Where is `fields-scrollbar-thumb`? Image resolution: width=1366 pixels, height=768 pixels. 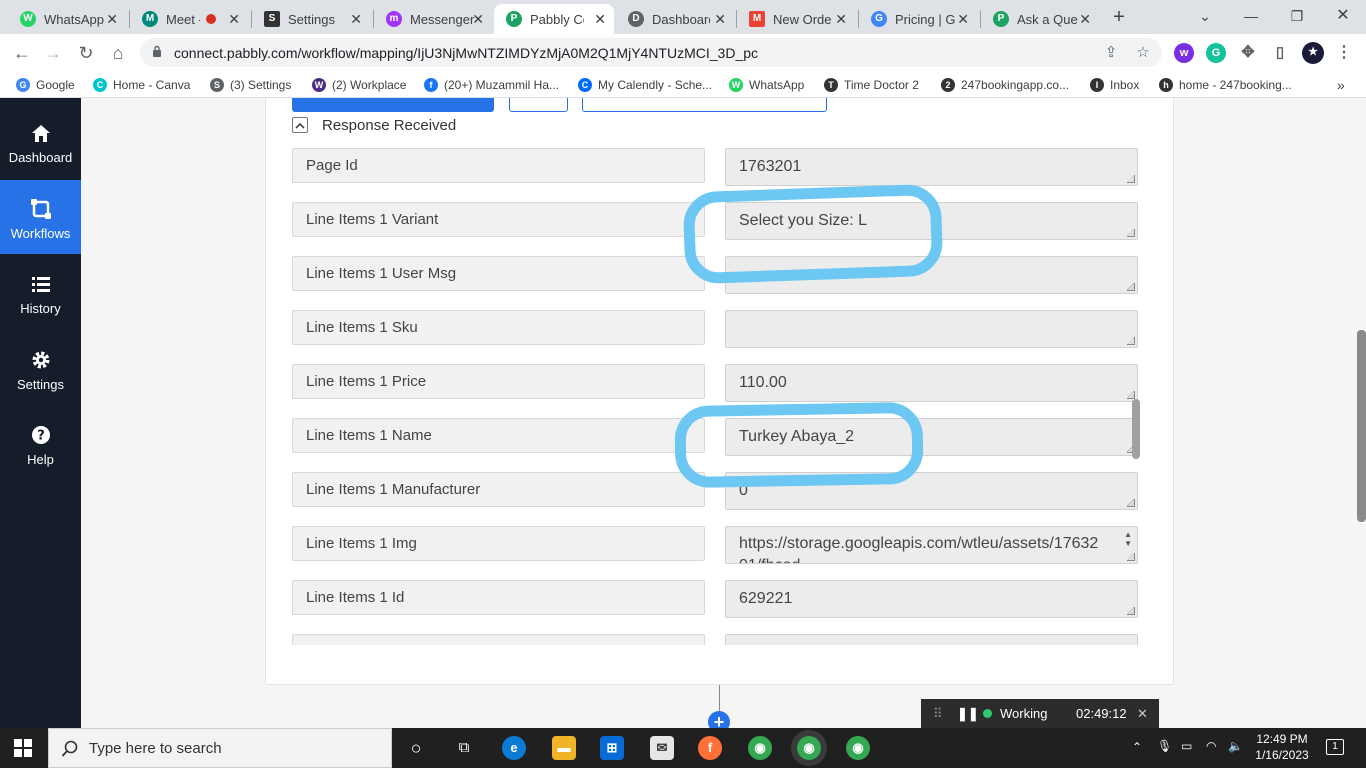 fields-scrollbar-thumb is located at coordinates (1136, 429).